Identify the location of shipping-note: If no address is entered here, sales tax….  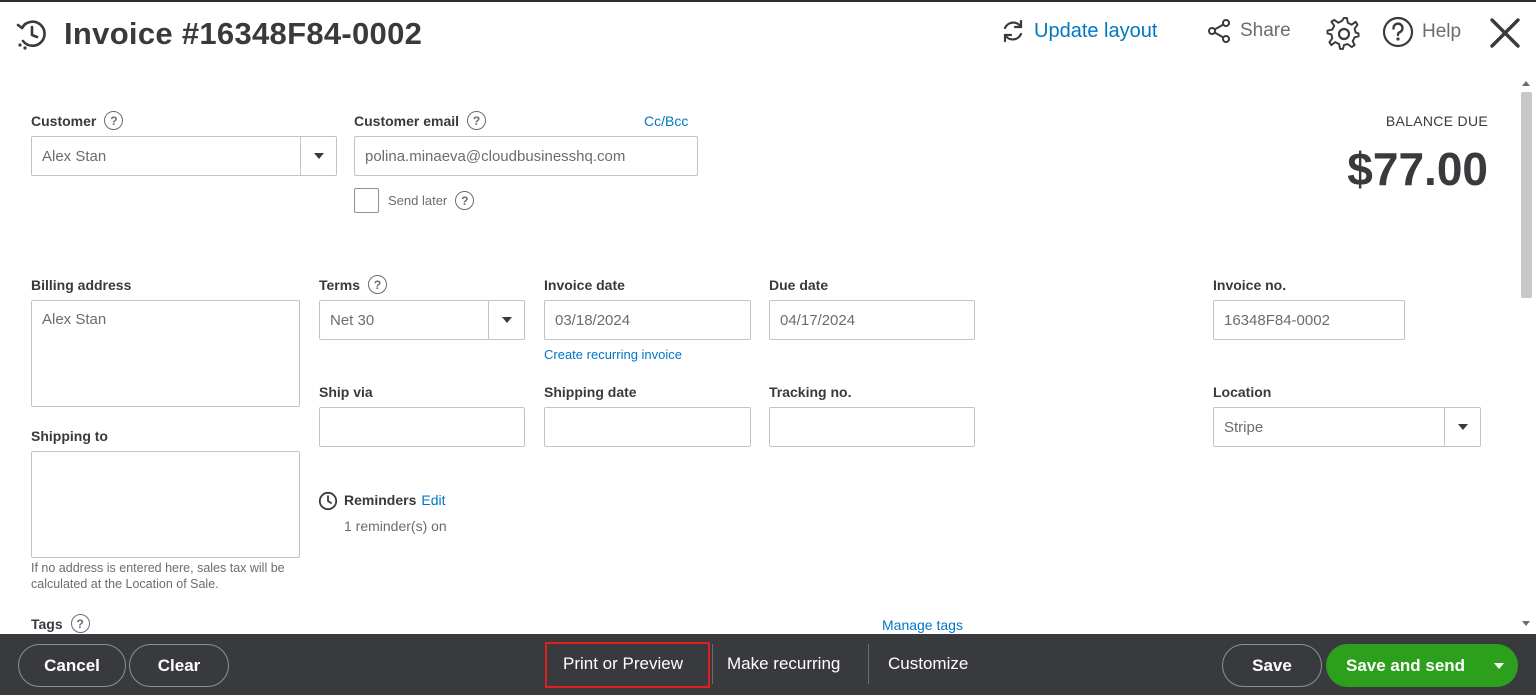
(158, 576).